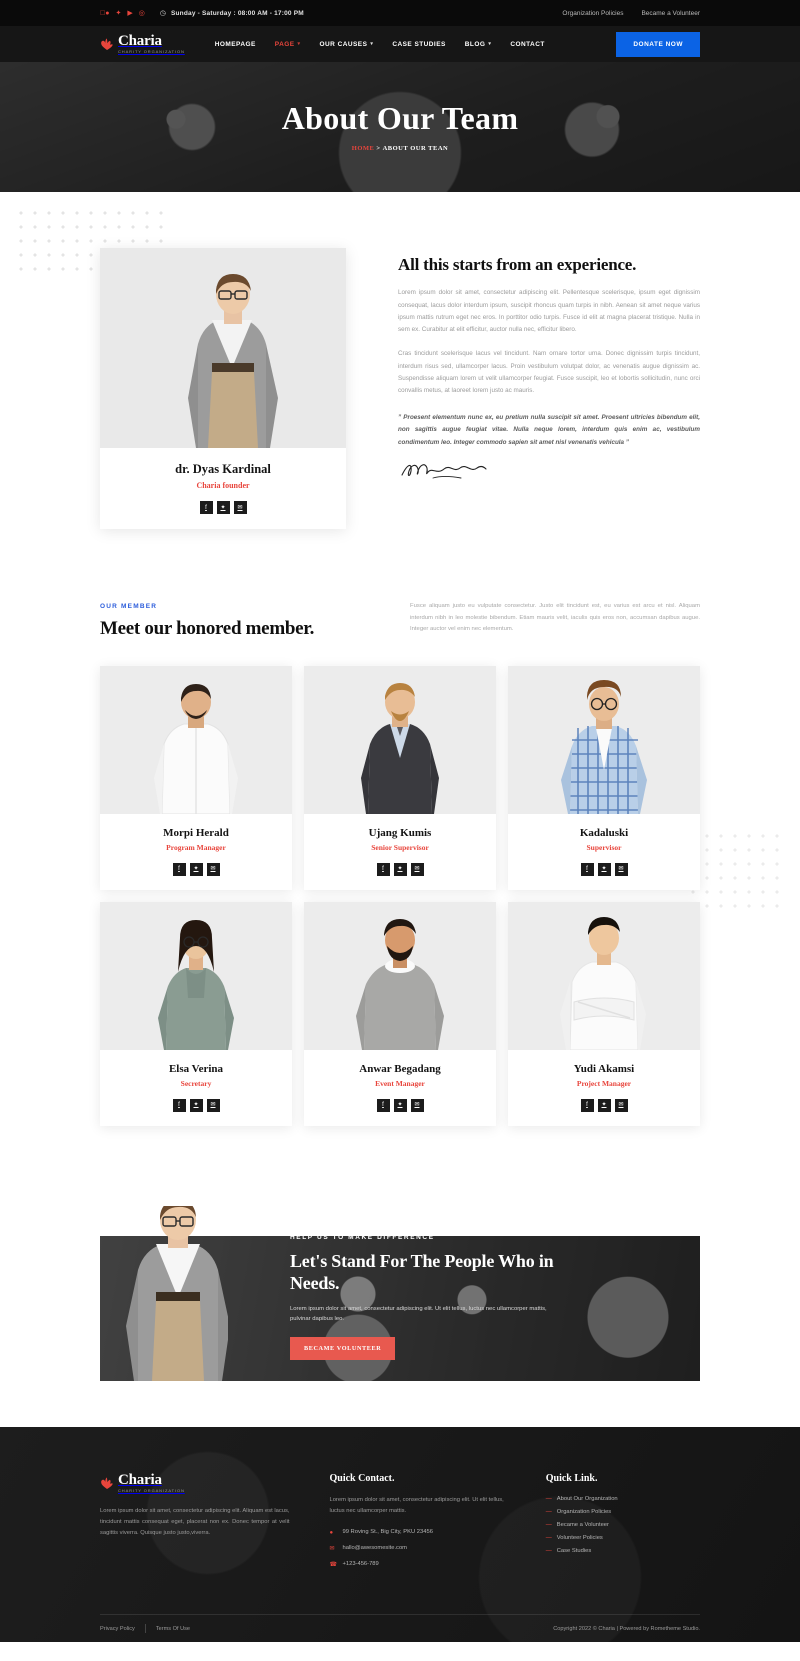 The image size is (800, 1661). Describe the element at coordinates (623, 1512) in the screenshot. I see `footer-link-organization-policies: — Organization Policies` at that location.